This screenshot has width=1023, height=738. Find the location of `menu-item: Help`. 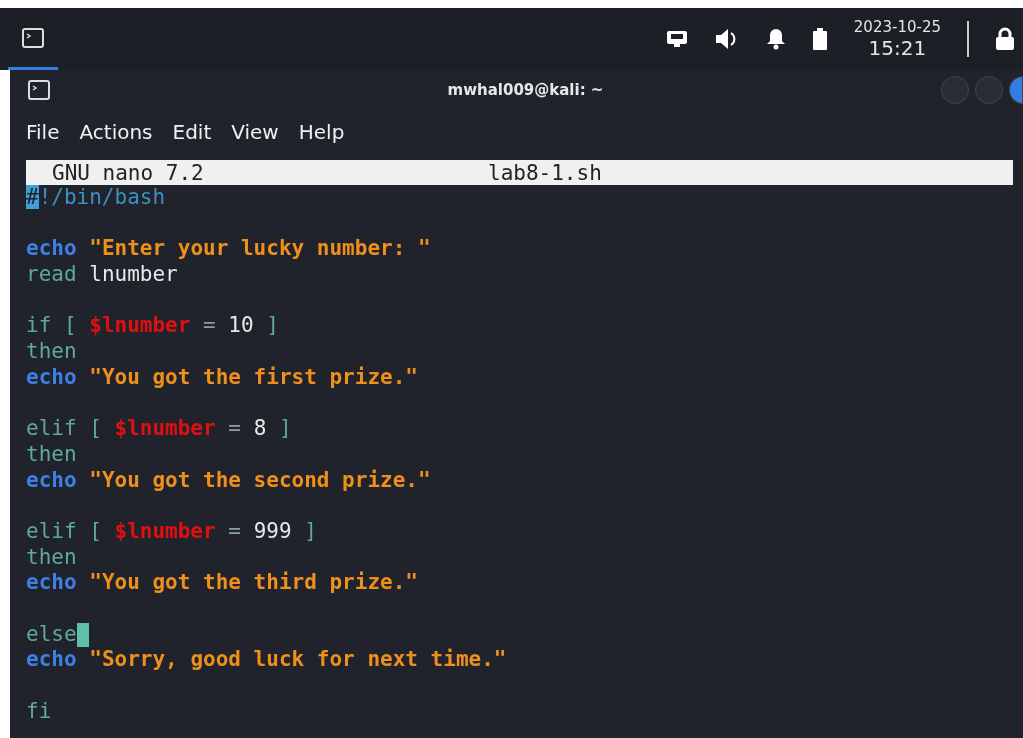

menu-item: Help is located at coordinates (321, 132).